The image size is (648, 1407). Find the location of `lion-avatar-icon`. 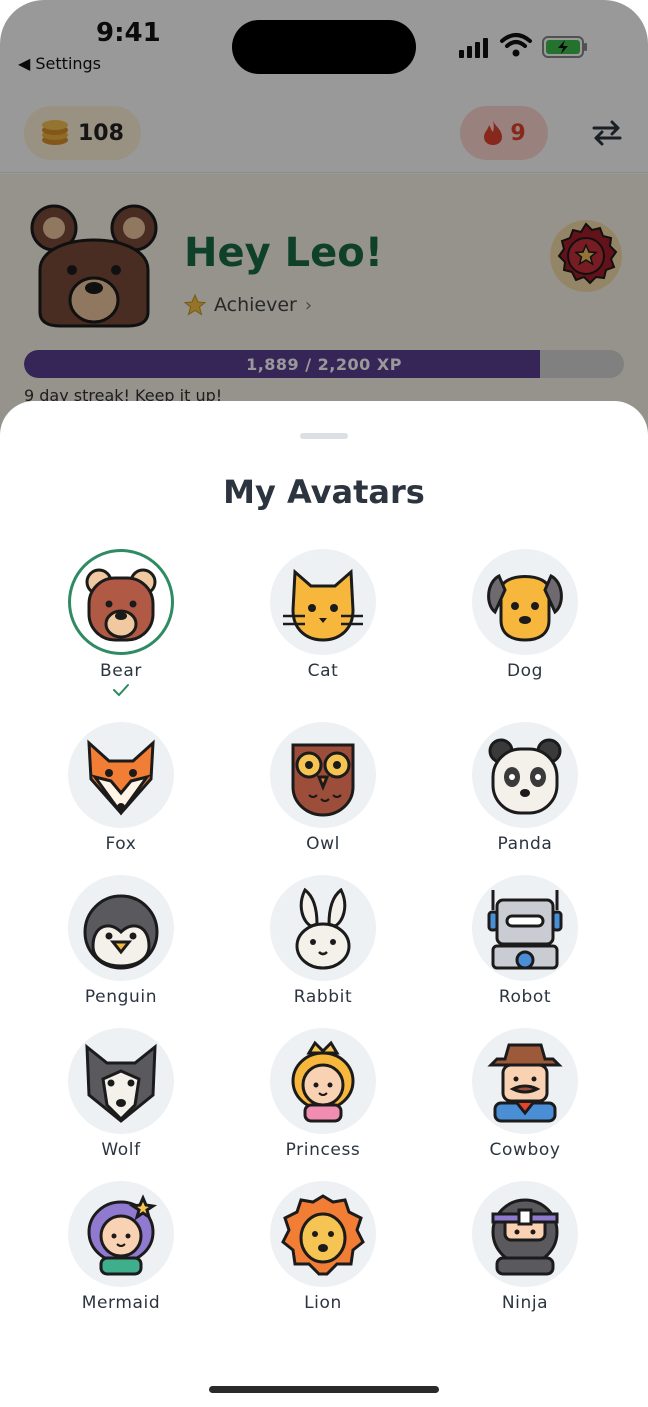

lion-avatar-icon is located at coordinates (323, 1234).